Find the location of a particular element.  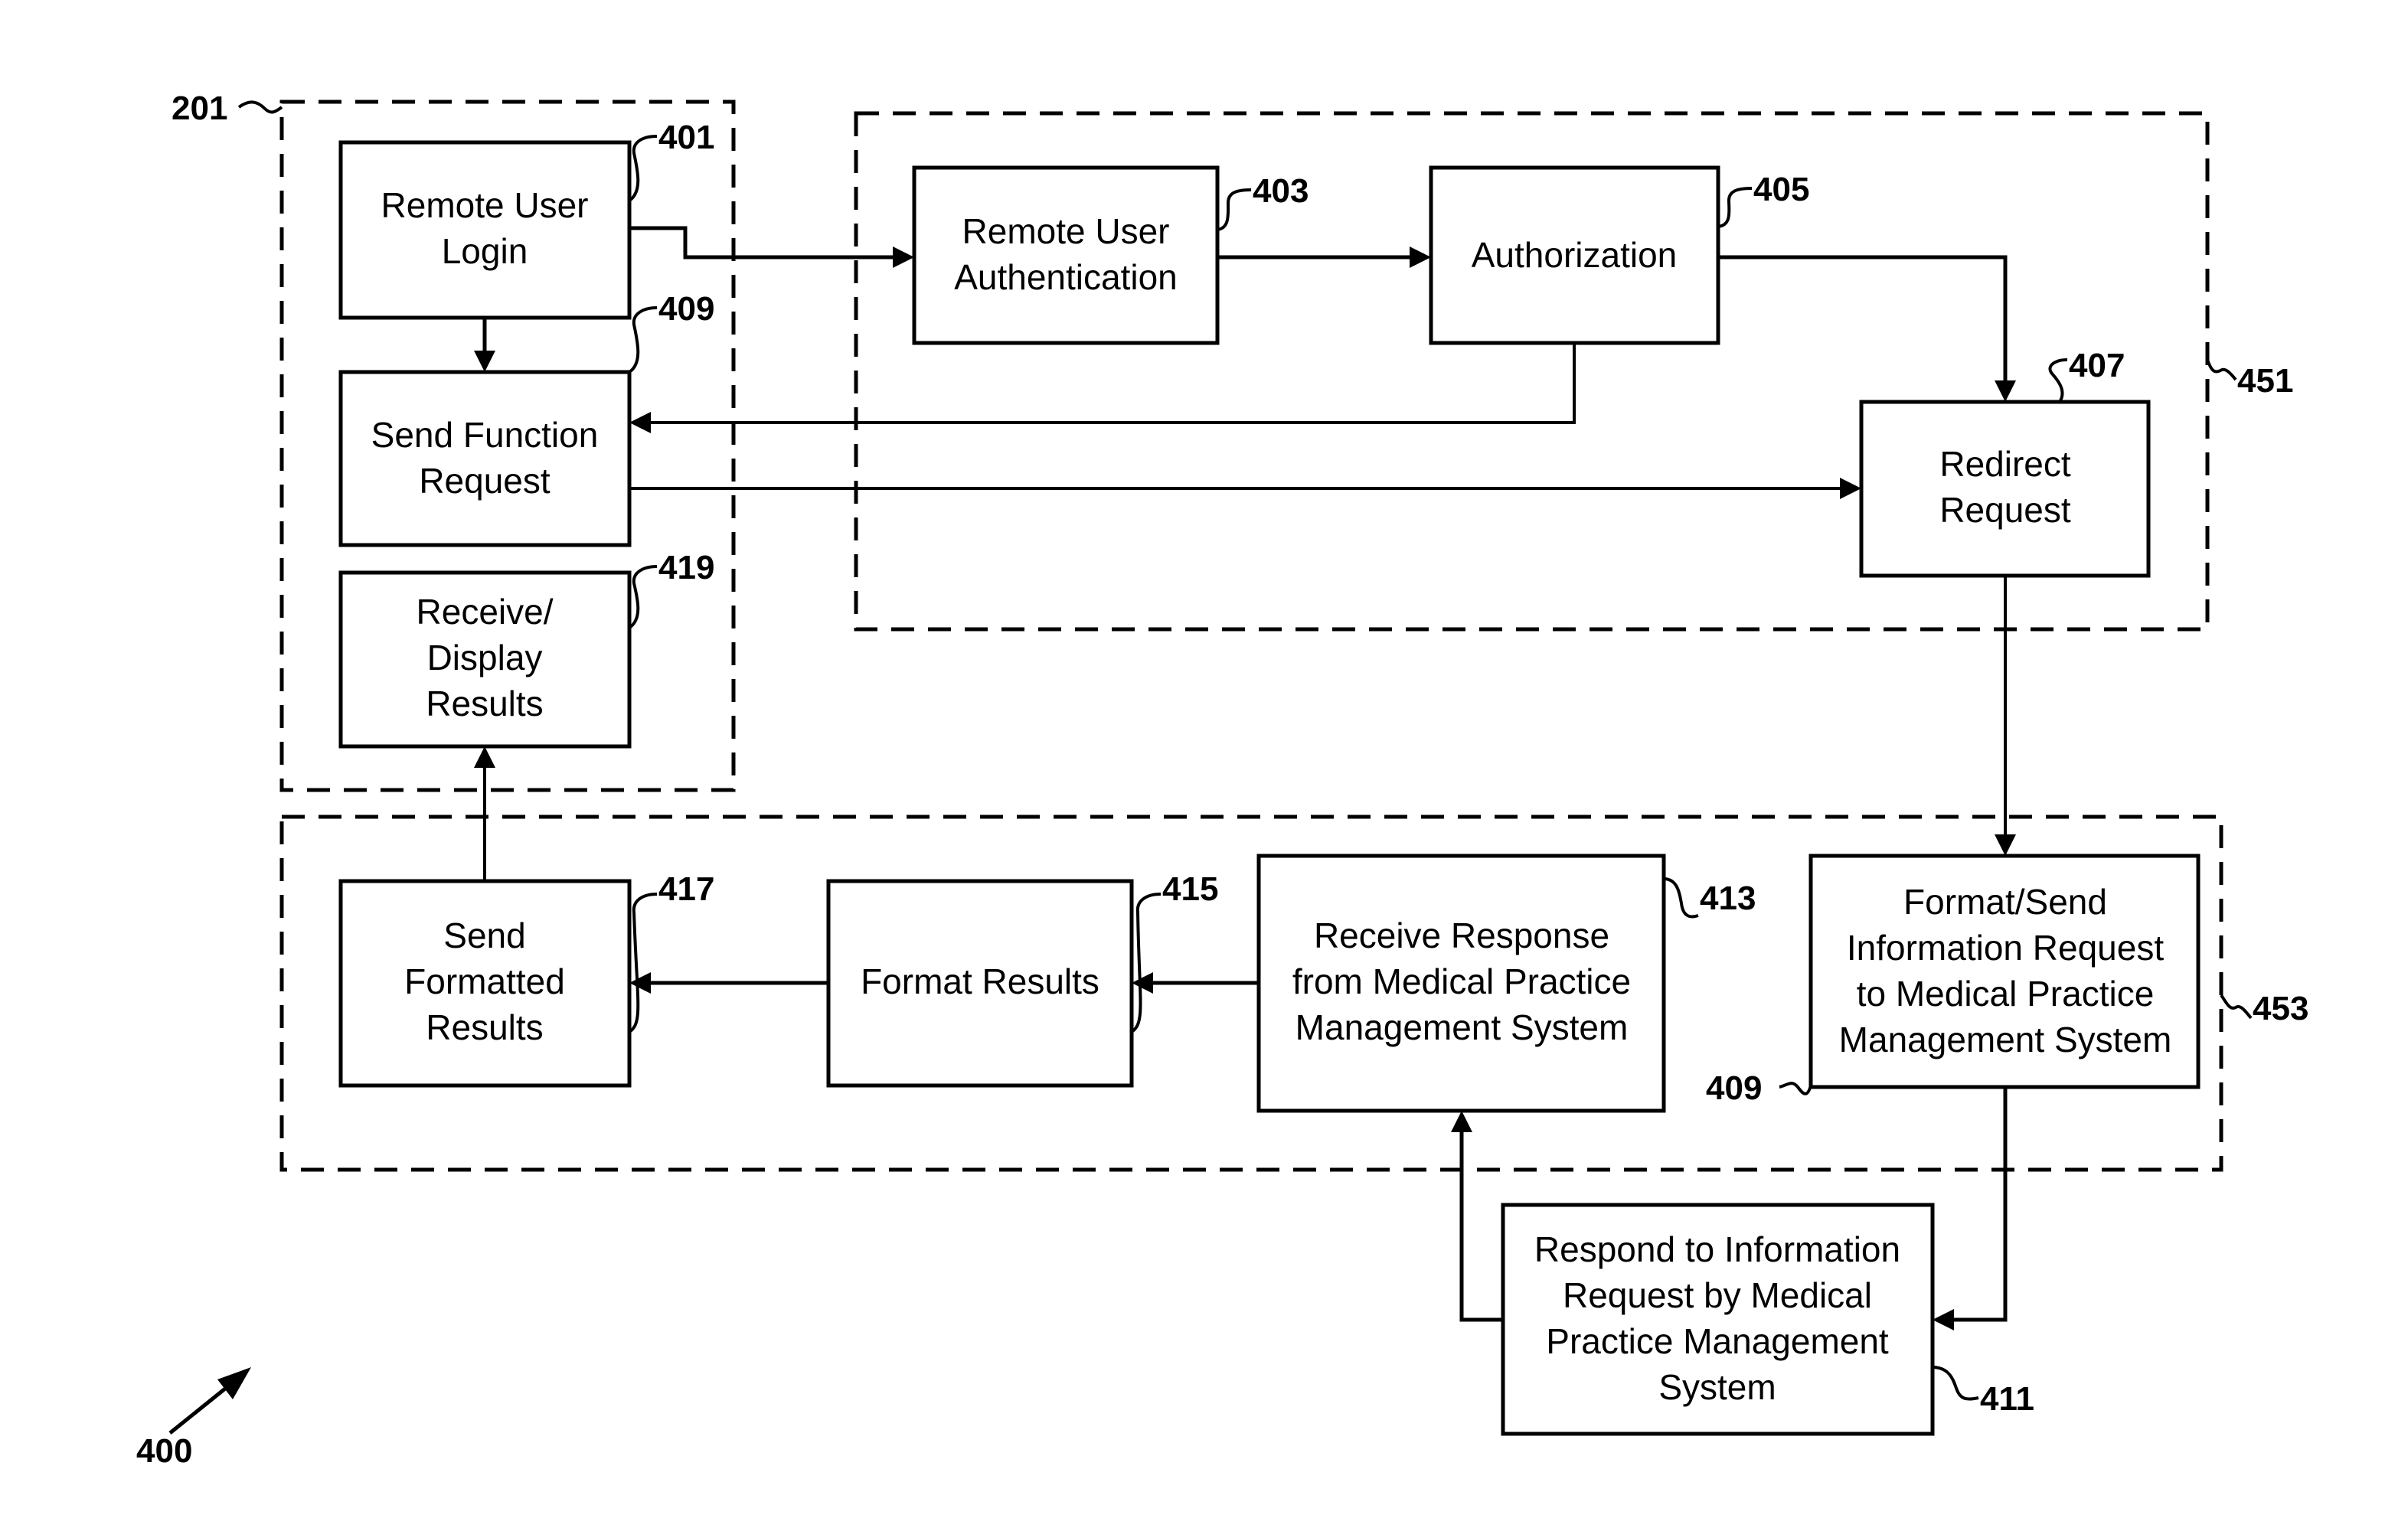

ref-415: 415 is located at coordinates (1190, 889).